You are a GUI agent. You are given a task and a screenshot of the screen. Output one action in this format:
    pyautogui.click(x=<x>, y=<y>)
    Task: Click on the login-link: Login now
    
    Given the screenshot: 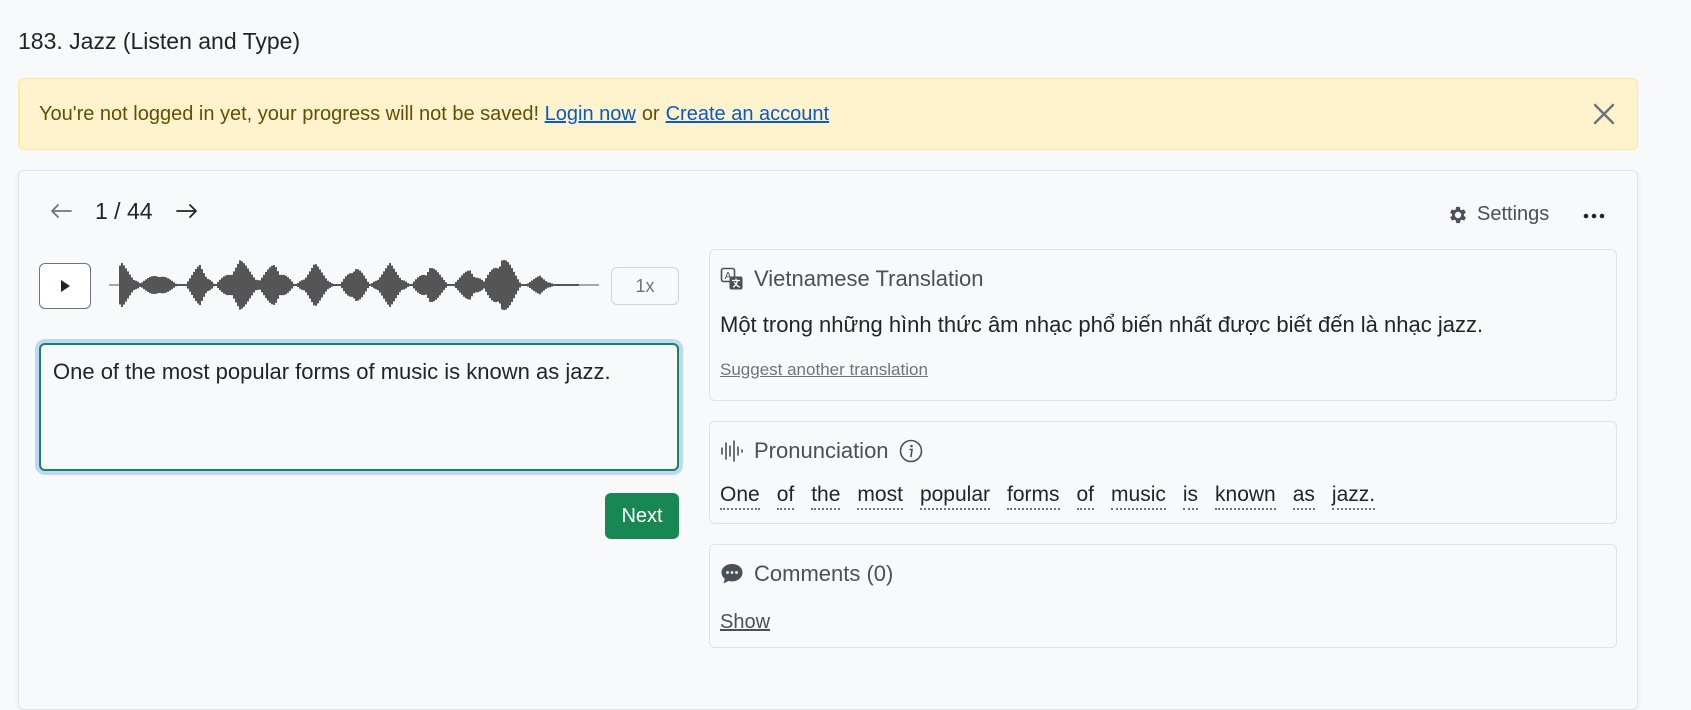 What is the action you would take?
    pyautogui.click(x=590, y=114)
    